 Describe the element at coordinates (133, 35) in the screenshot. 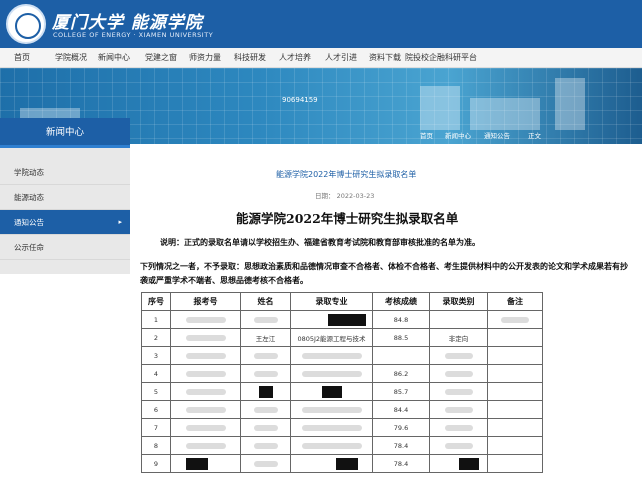

I see `site-name-en: COLLEGE OF ENERGY · XIAMEN UNIVERSITY` at that location.